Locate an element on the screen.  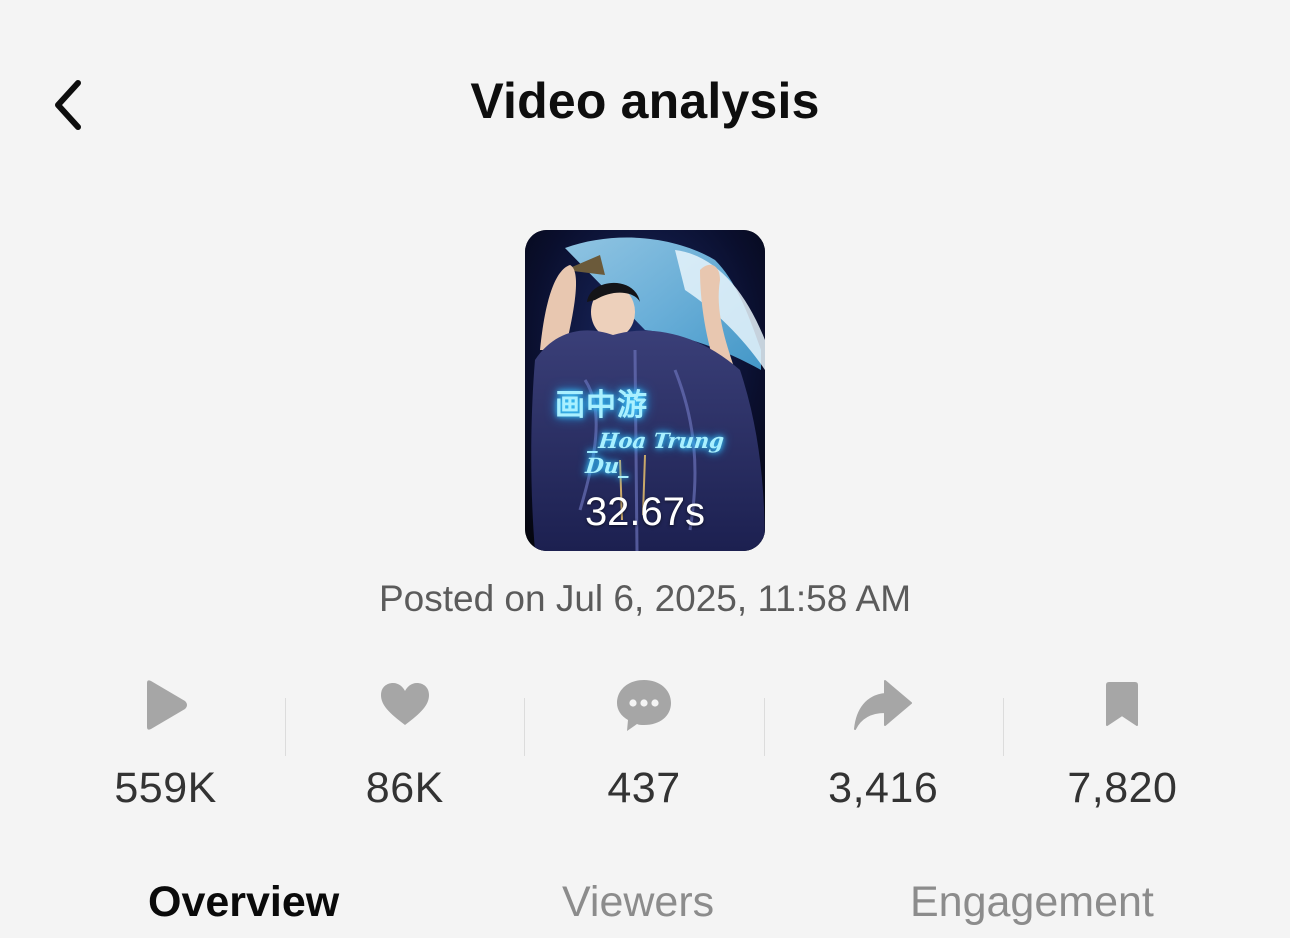
stats-row: 559K 86K 437 3,416 7,820 is located at coordinates (644, 745).